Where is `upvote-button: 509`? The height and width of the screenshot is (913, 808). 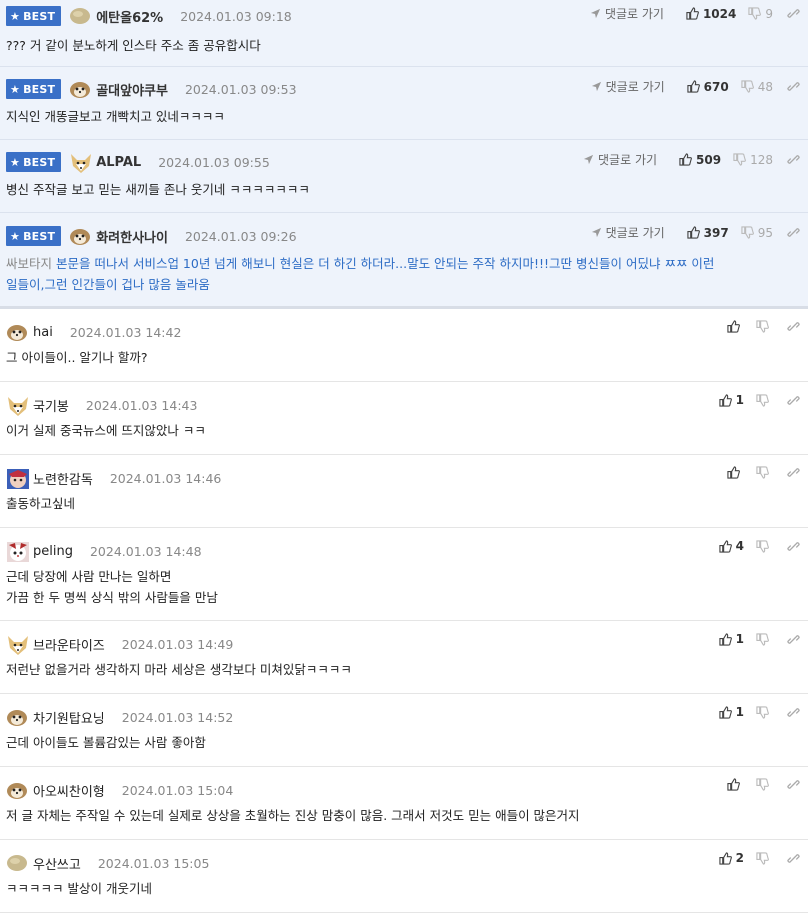
upvote-button: 509 is located at coordinates (700, 160).